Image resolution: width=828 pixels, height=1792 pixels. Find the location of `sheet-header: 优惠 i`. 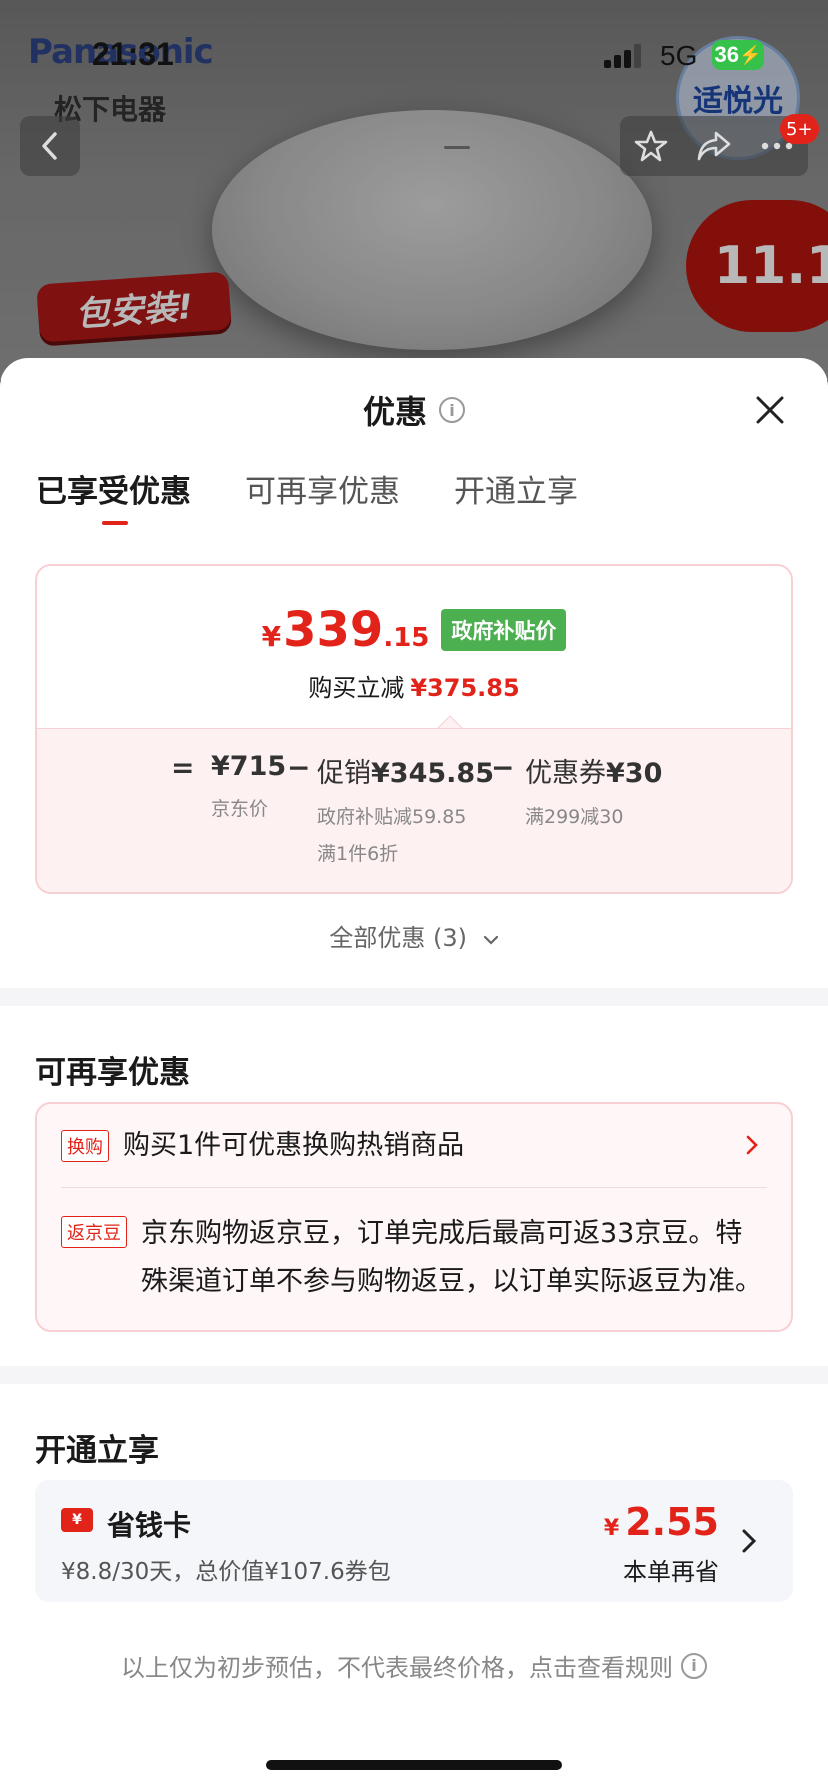

sheet-header: 优惠 i is located at coordinates (414, 410).